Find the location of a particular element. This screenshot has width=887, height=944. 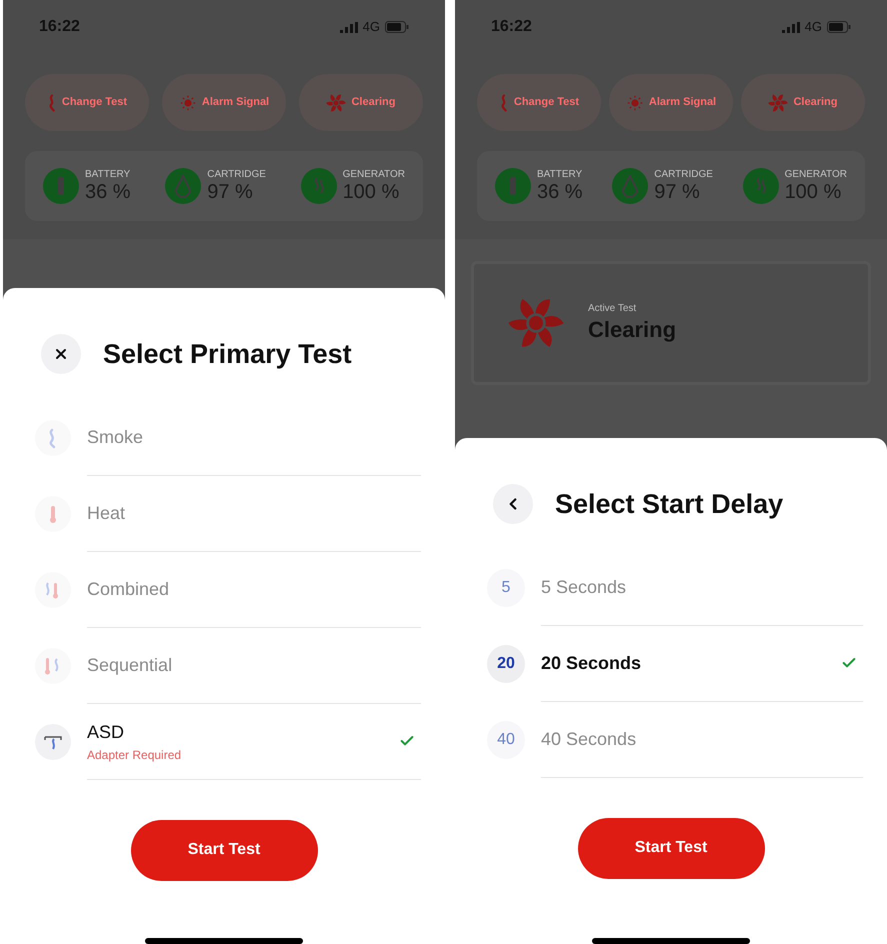

heat-icon is located at coordinates (53, 514).